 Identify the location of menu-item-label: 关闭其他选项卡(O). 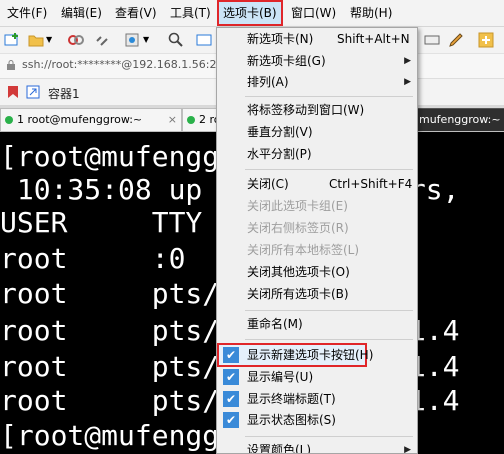
(298, 272).